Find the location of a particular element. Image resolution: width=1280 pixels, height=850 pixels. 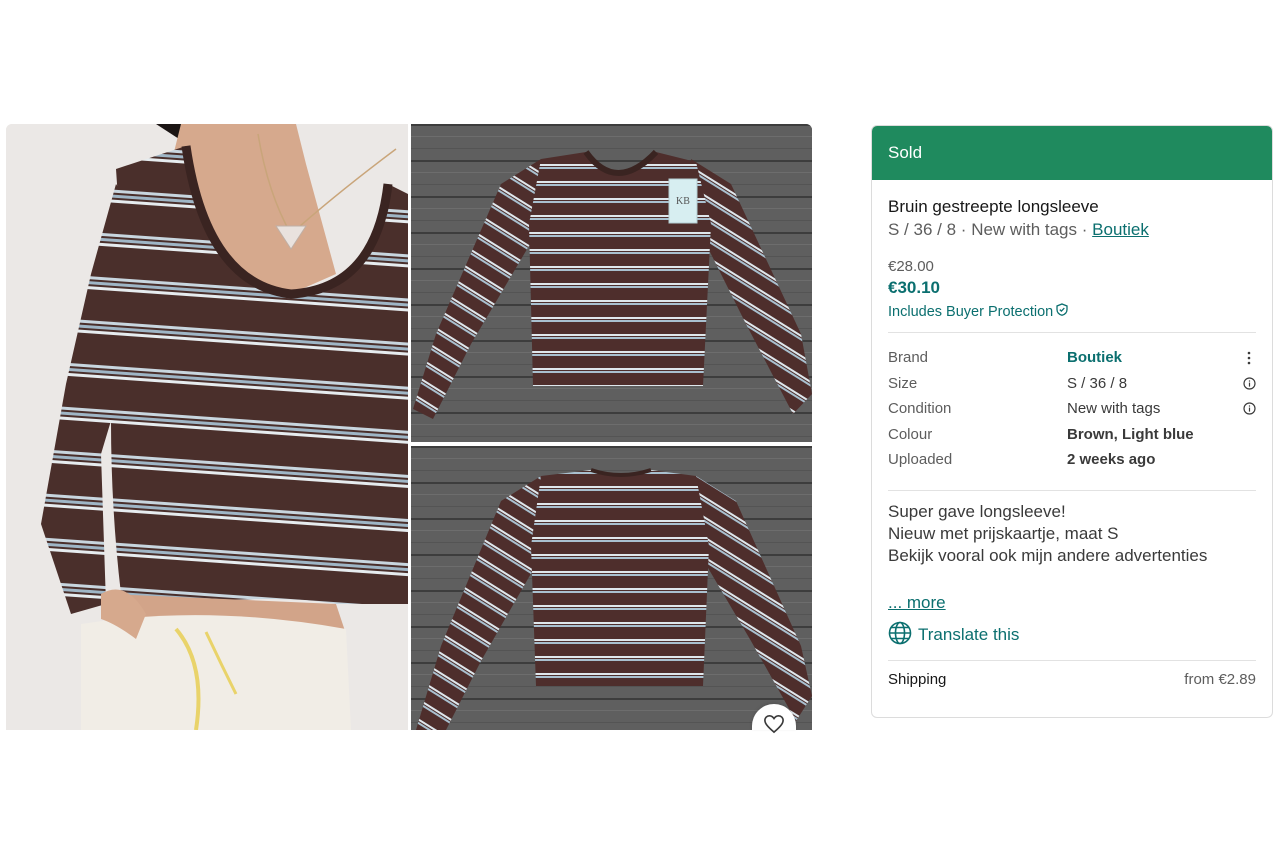

attribute-value: S / 36 / 8 is located at coordinates (1097, 383).